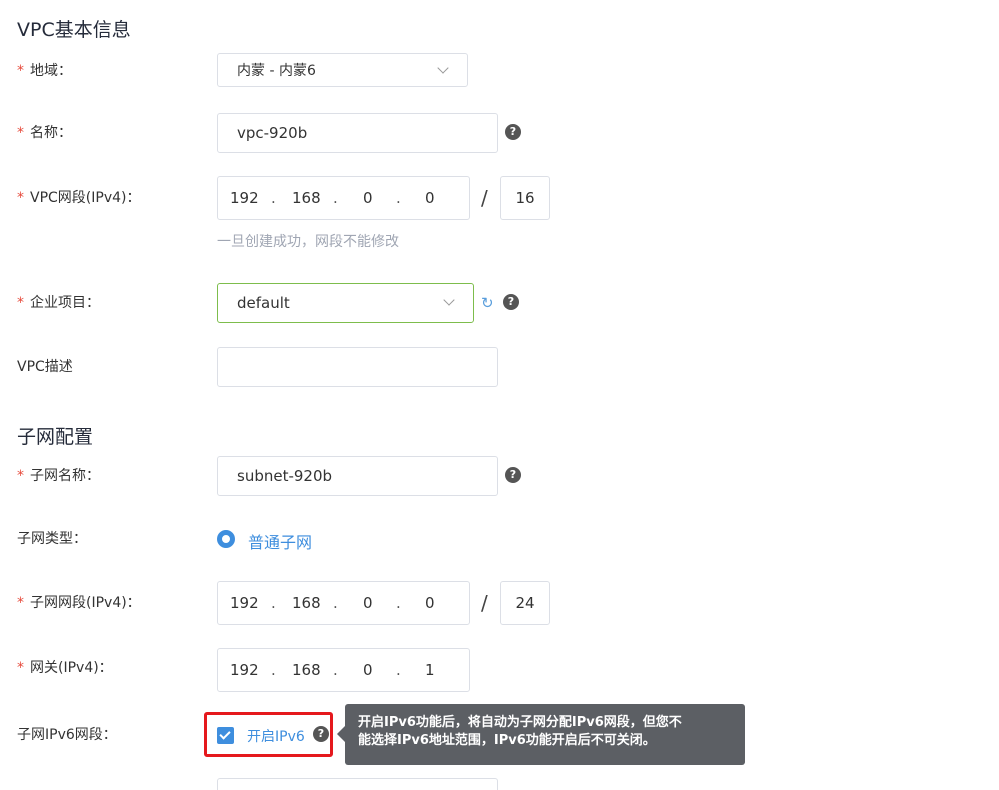 Image resolution: width=999 pixels, height=790 pixels. What do you see at coordinates (55, 437) in the screenshot?
I see `subnet-section-title: 子网配置` at bounding box center [55, 437].